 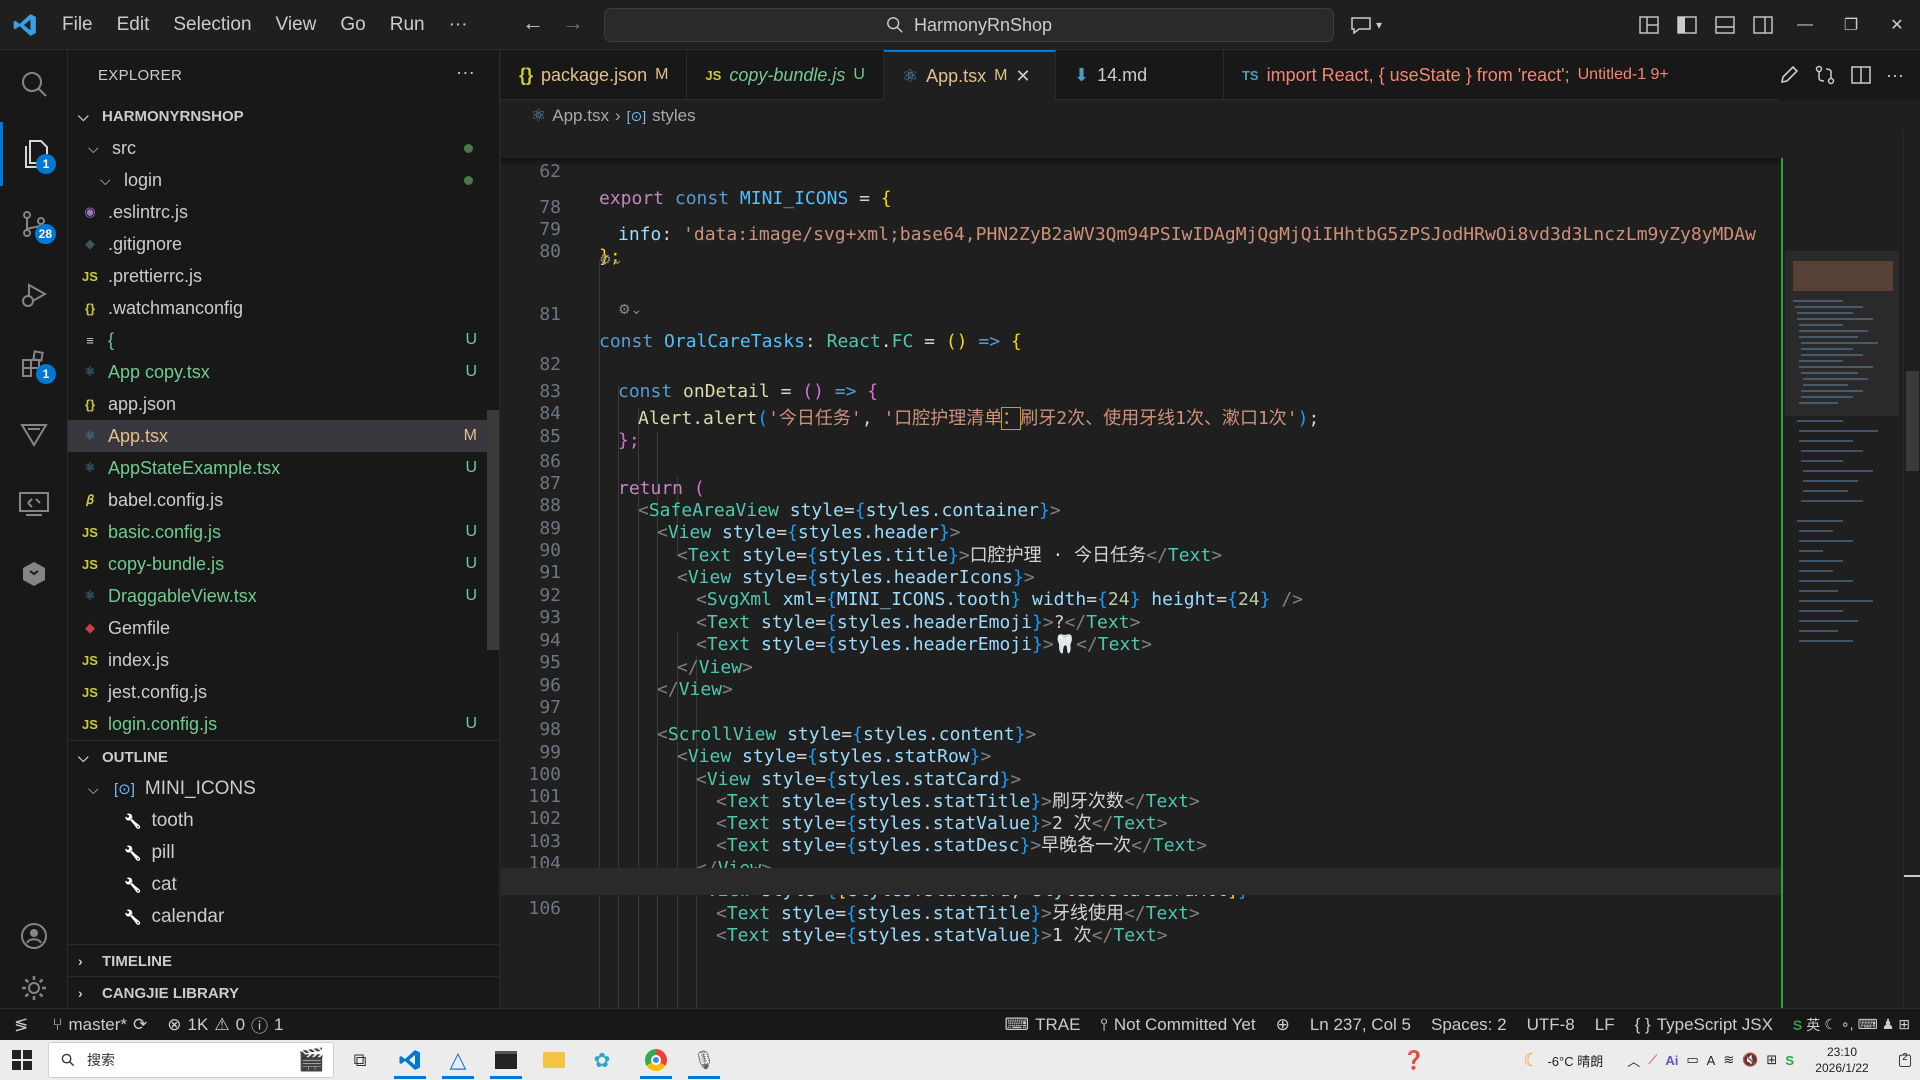 What do you see at coordinates (1692, 1060) in the screenshot?
I see `battery-icon: ▭` at bounding box center [1692, 1060].